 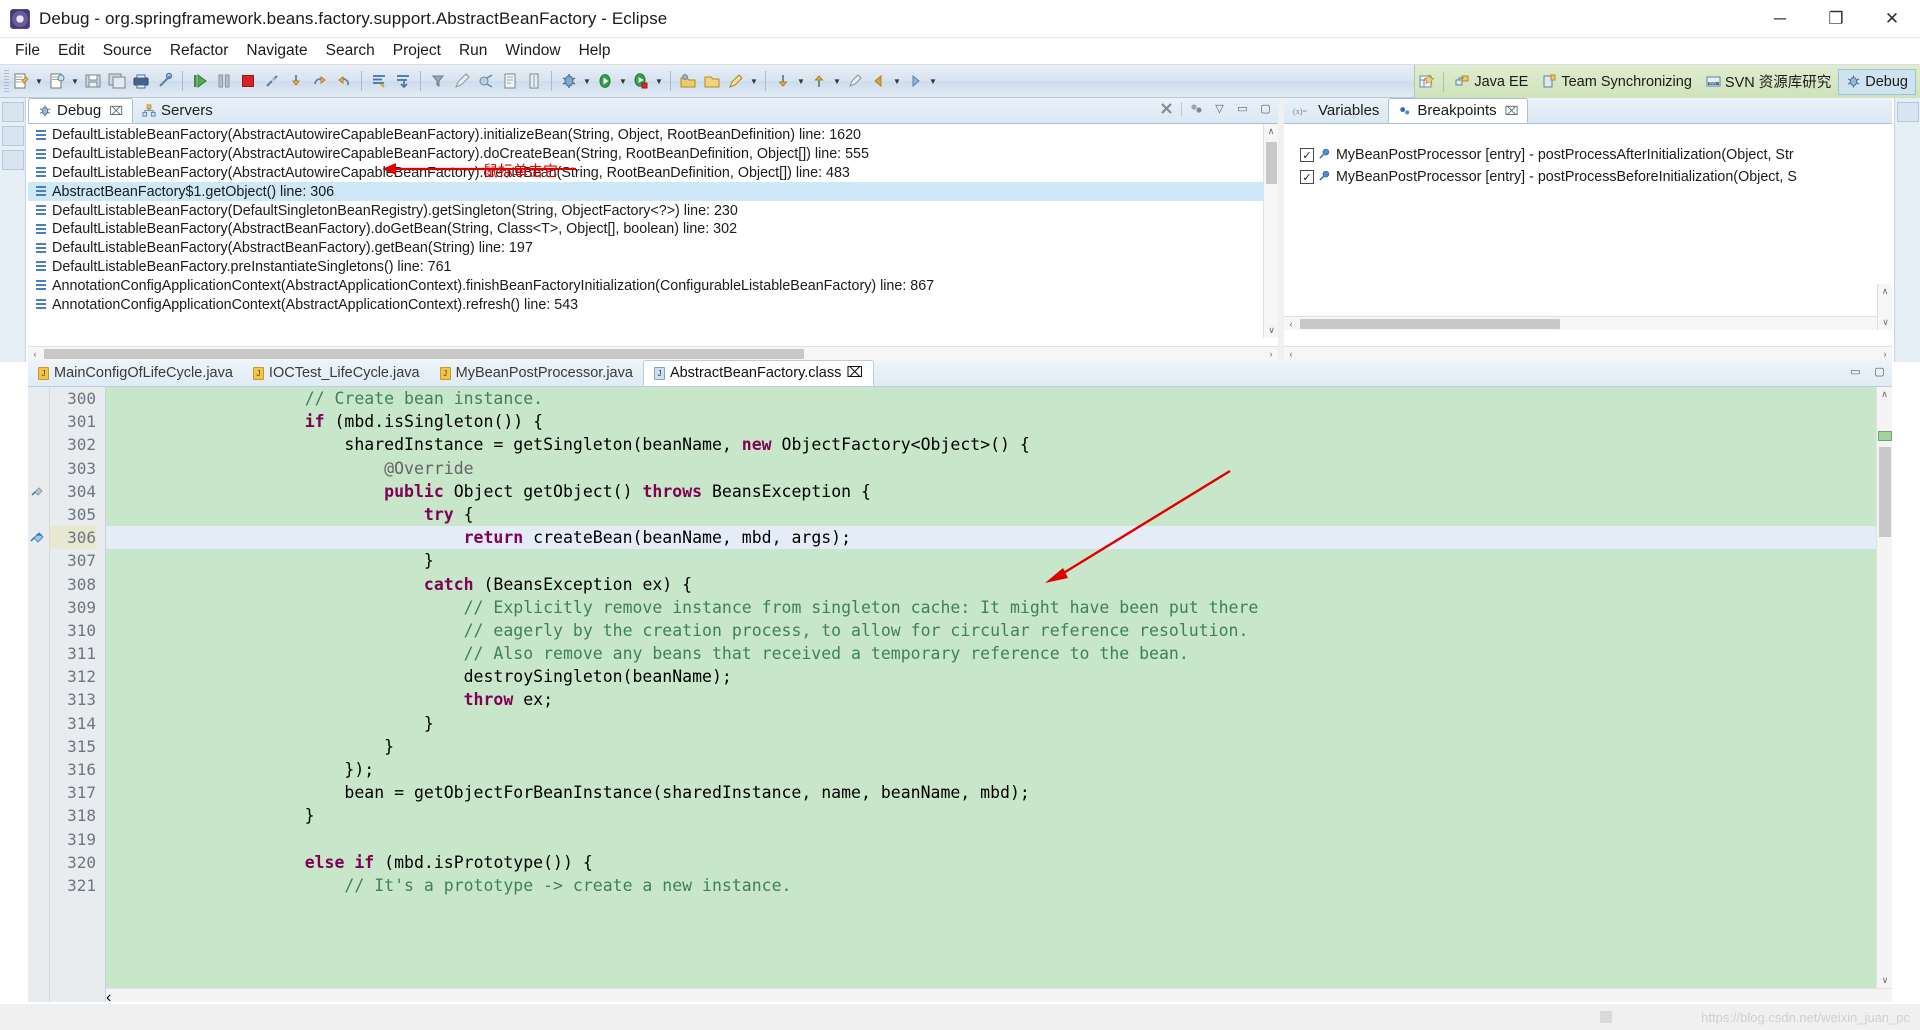 What do you see at coordinates (587, 81) in the screenshot?
I see `debug-dropdown-icon: ▼` at bounding box center [587, 81].